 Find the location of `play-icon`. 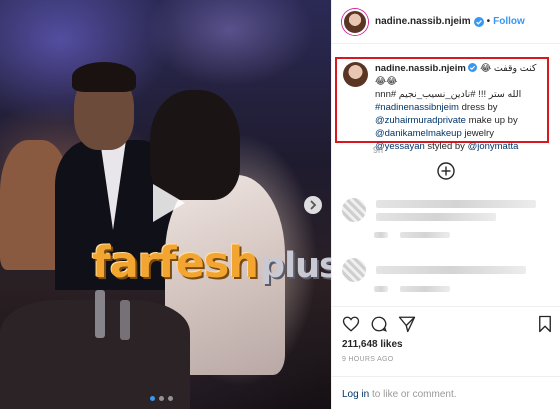

play-icon is located at coordinates (166, 203).